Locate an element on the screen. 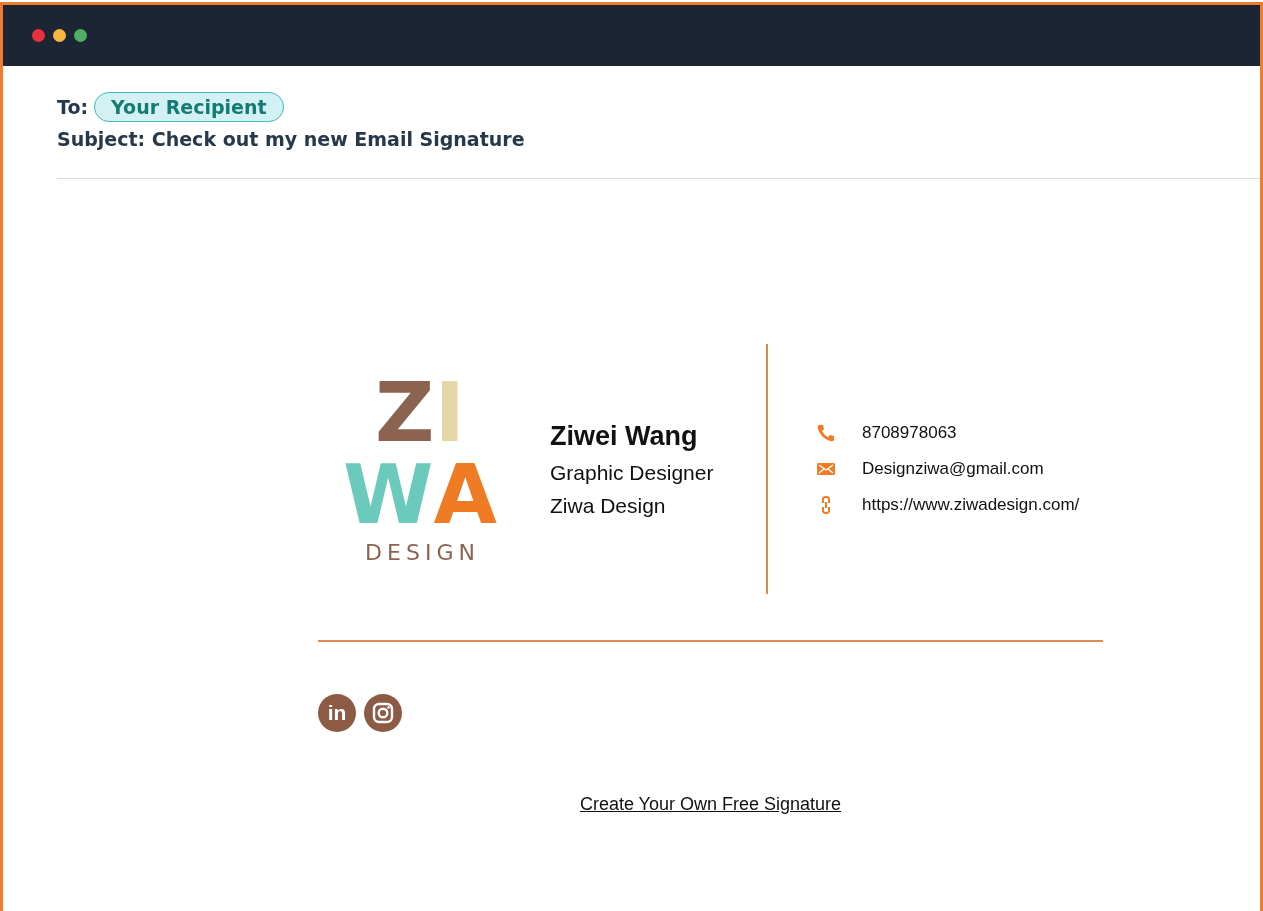 The image size is (1263, 911). contact-text: Designziwa@gmail.com is located at coordinates (953, 469).